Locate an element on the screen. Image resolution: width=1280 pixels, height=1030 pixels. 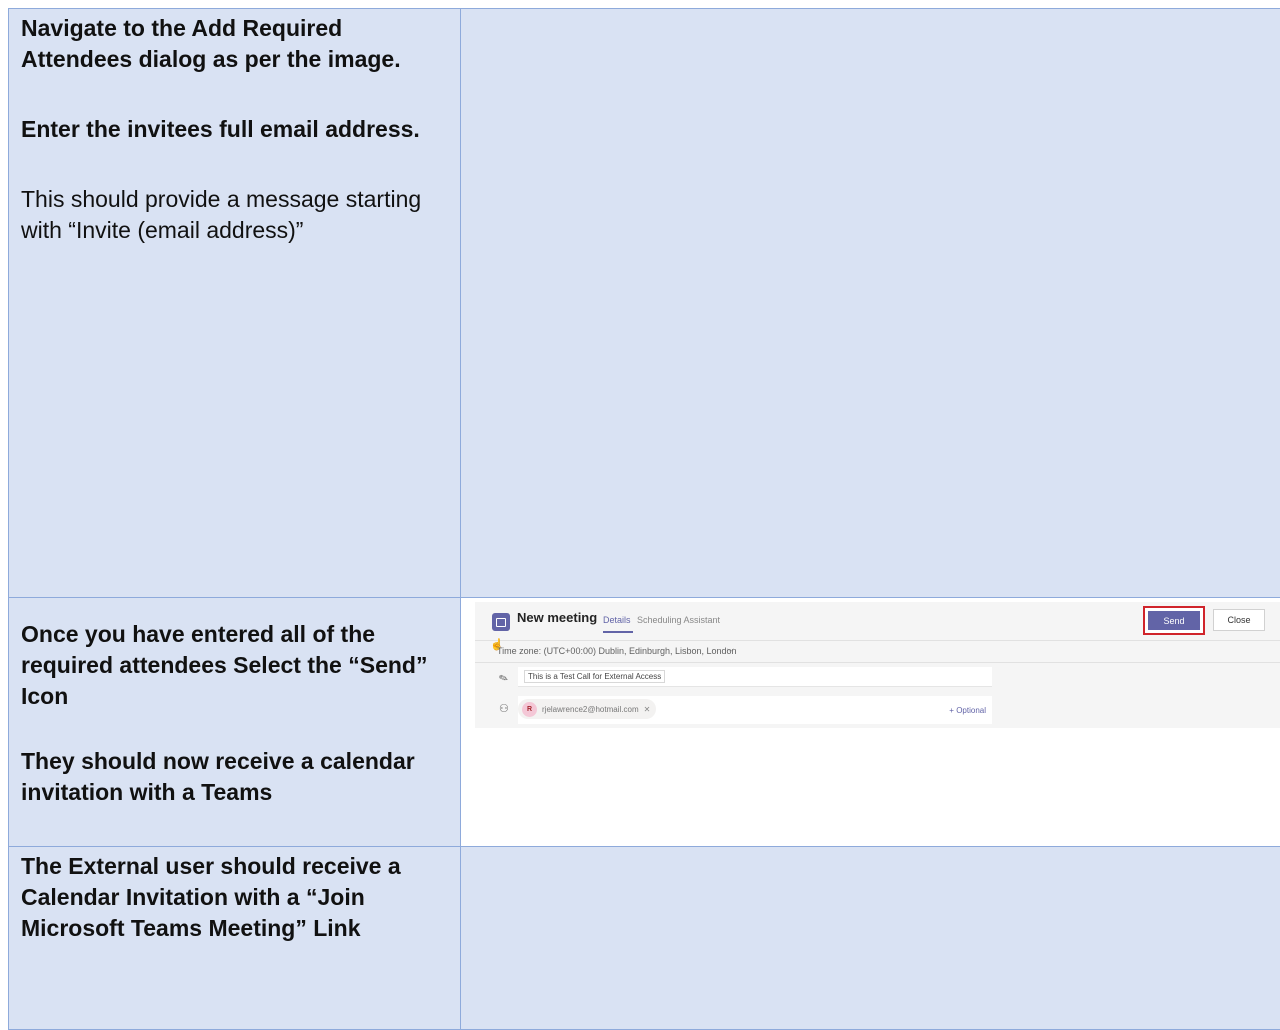
step-paragraph: Enter the invitees full email address. is located at coordinates (234, 129).